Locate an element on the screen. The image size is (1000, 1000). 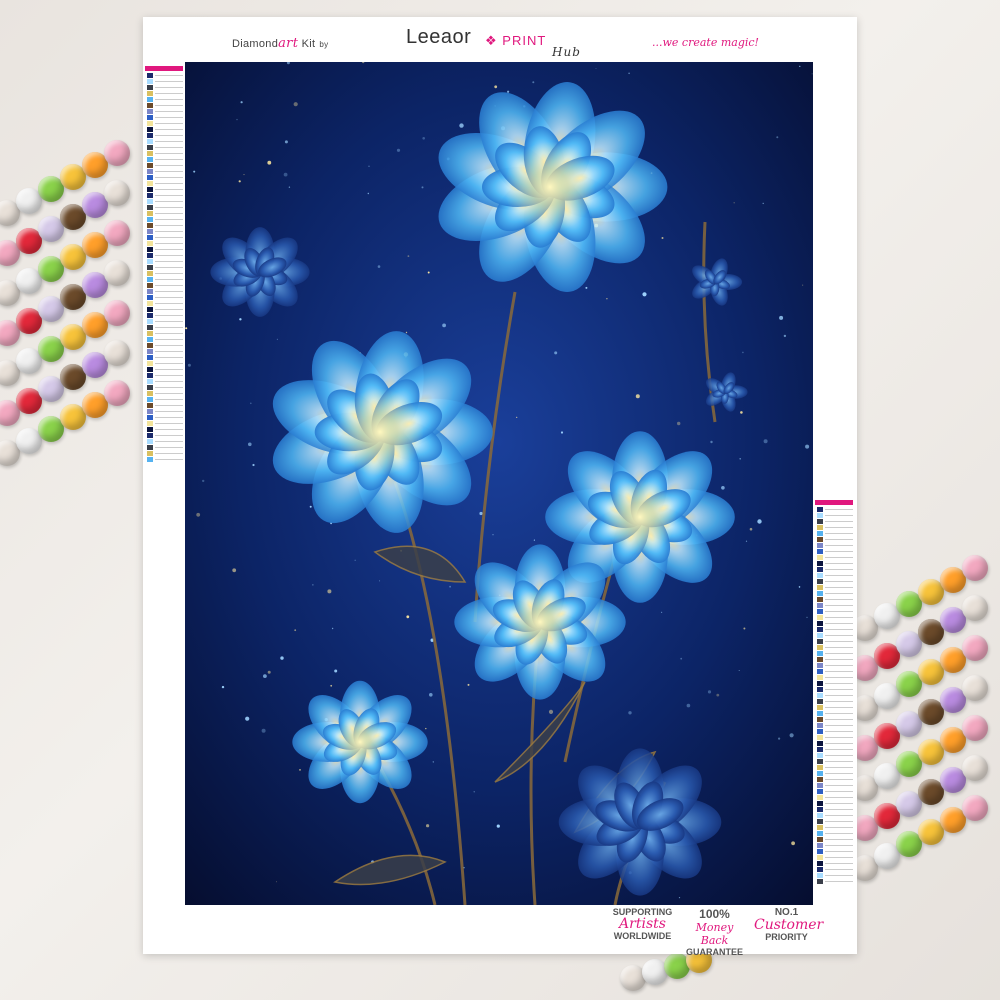
brand-name: Leeaor is located at coordinates (439, 37).